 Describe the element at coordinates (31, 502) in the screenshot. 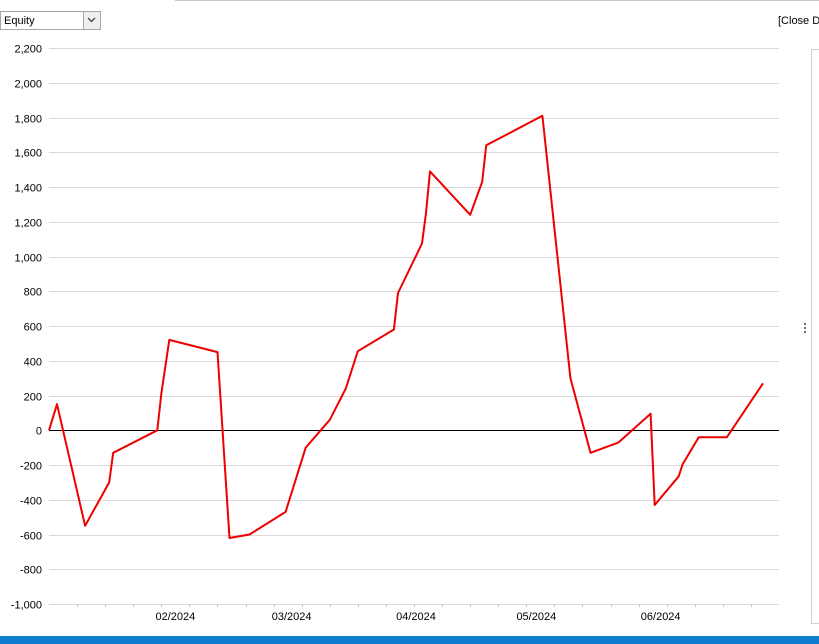

I see `y-tick-label: -400` at that location.